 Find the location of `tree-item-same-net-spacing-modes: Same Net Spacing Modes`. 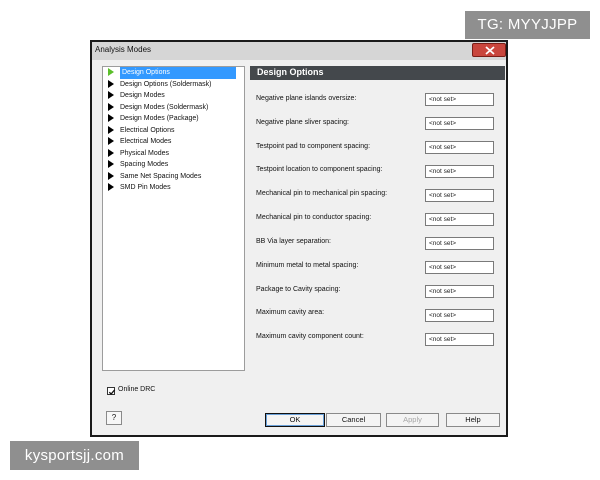

tree-item-same-net-spacing-modes: Same Net Spacing Modes is located at coordinates (173, 177).